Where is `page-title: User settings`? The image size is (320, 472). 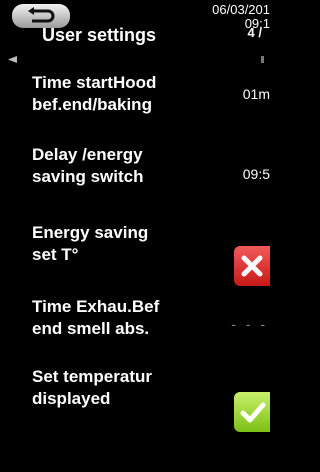
page-title: User settings is located at coordinates (99, 35).